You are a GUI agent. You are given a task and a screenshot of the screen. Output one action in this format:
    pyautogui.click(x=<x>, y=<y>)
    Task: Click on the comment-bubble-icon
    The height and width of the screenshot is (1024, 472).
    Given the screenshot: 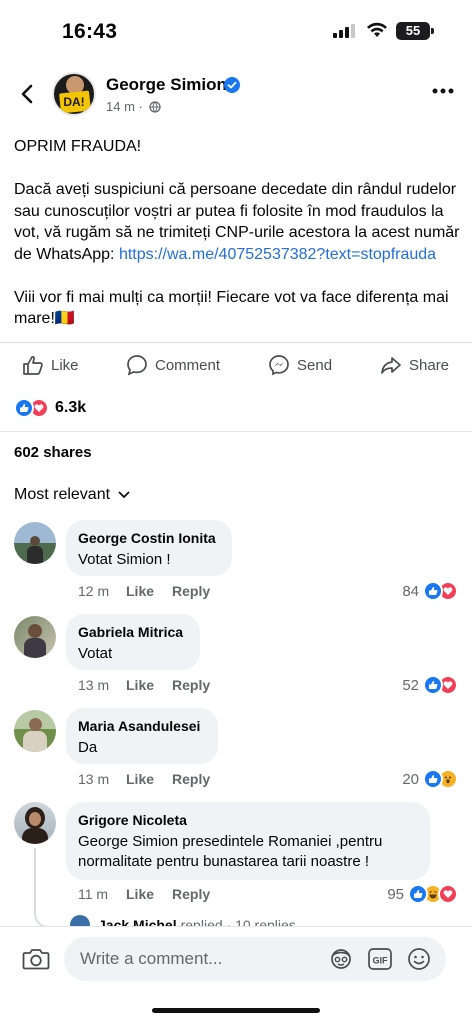 What is the action you would take?
    pyautogui.click(x=137, y=365)
    